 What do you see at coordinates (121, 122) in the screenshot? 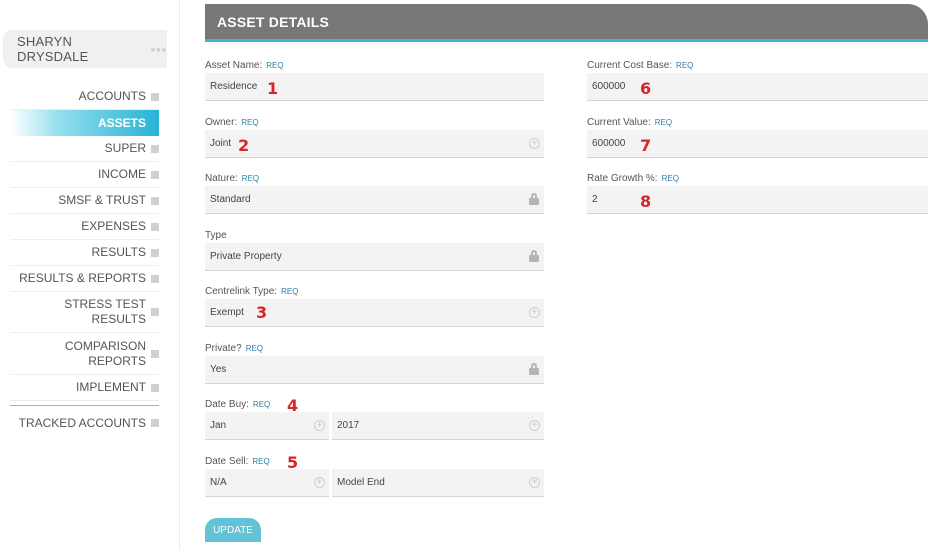
I see `sidebar-item-label: ASSETS` at bounding box center [121, 122].